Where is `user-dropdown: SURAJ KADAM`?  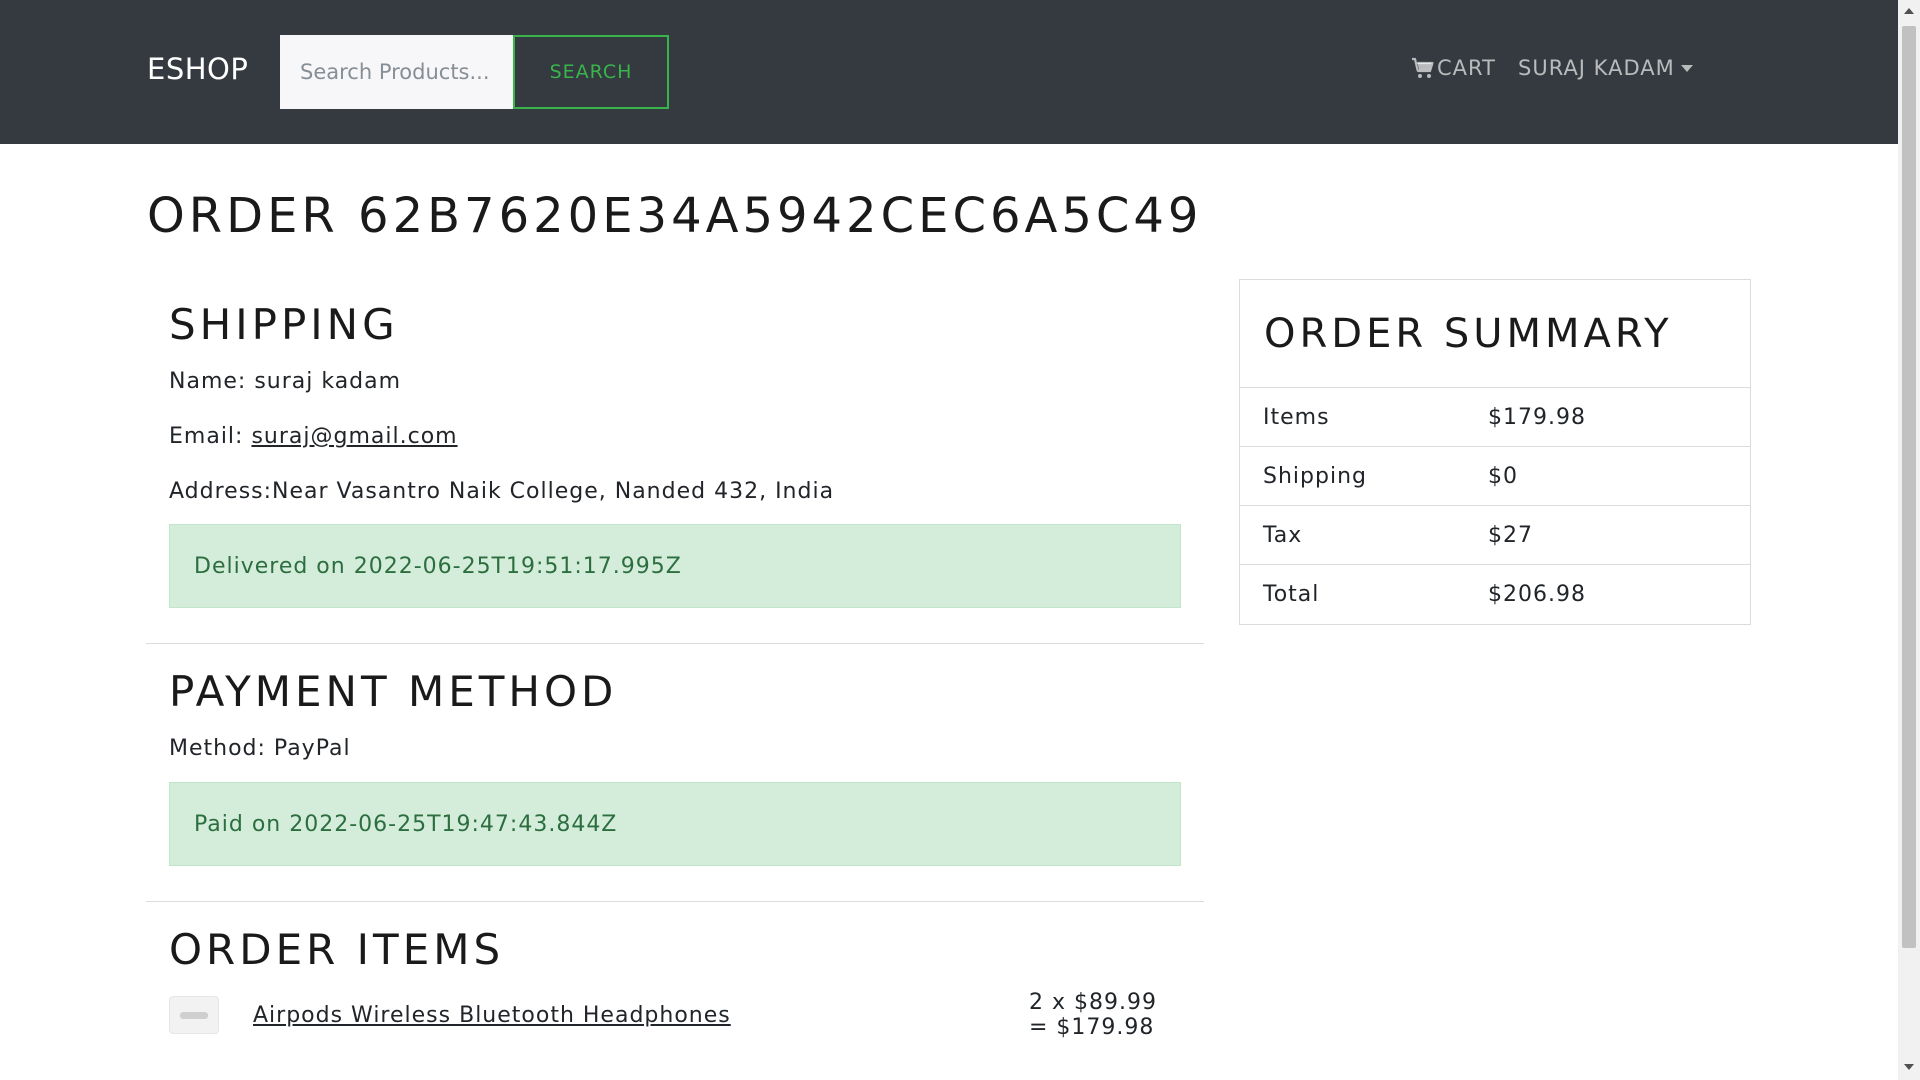
user-dropdown: SURAJ KADAM is located at coordinates (1605, 68).